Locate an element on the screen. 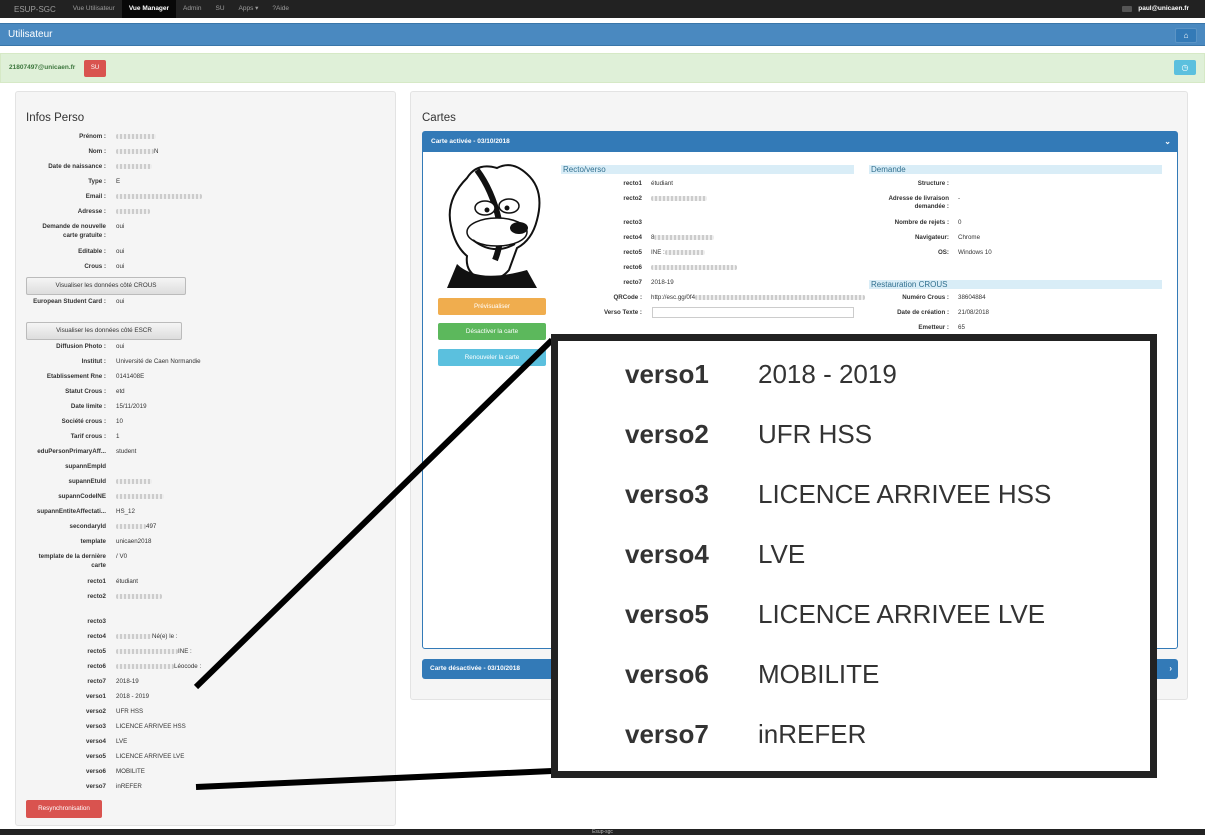  zoom-value: LVE is located at coordinates (782, 554).